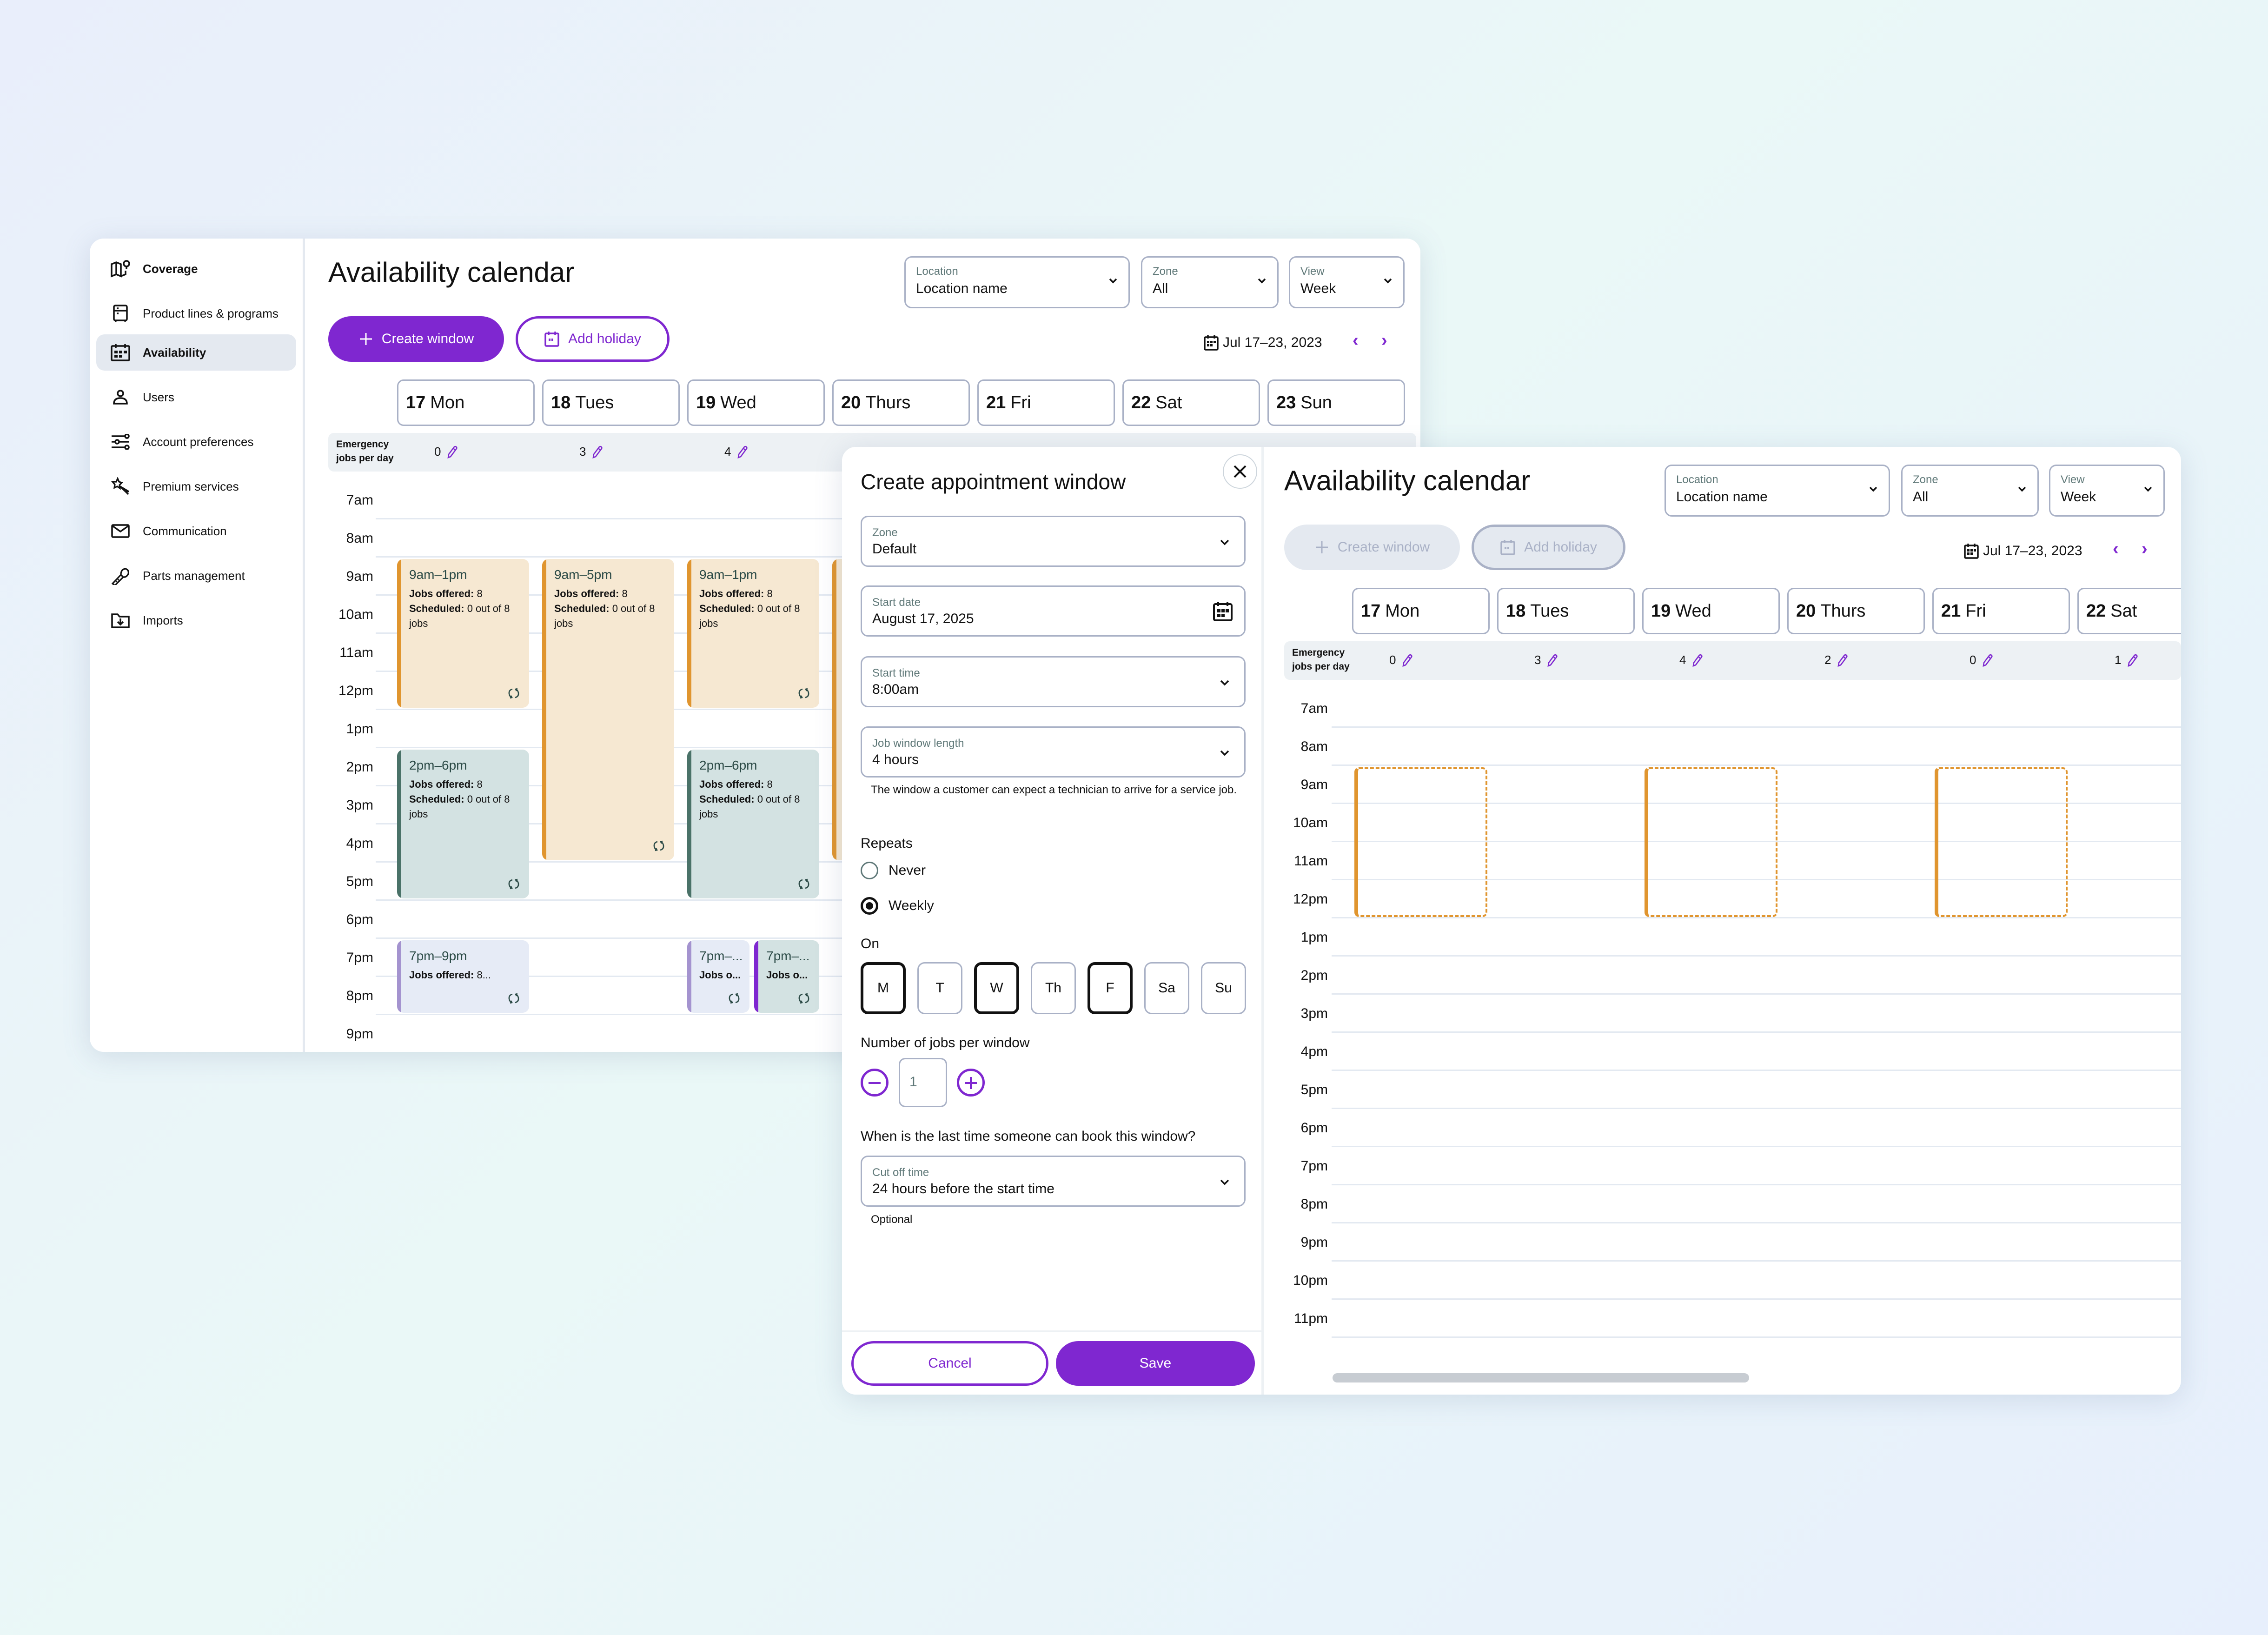 The width and height of the screenshot is (2268, 1635). Describe the element at coordinates (1827, 660) in the screenshot. I see `emergency-count: 2` at that location.